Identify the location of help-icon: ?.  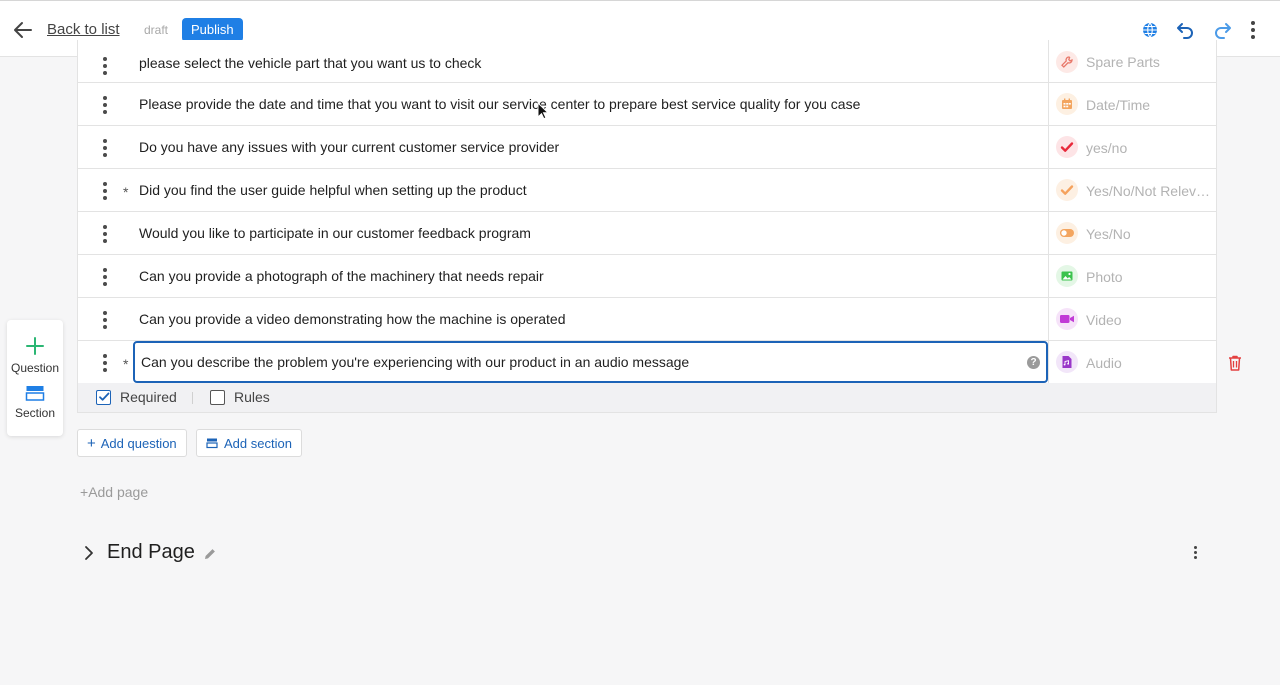
(1033, 362).